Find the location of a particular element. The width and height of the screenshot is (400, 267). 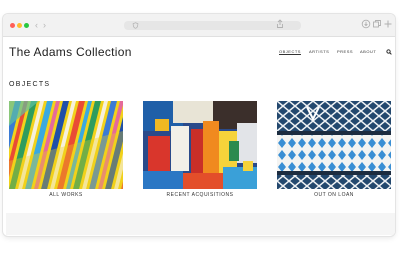

collection-card-all-works: ALL WORKS is located at coordinates (66, 150).